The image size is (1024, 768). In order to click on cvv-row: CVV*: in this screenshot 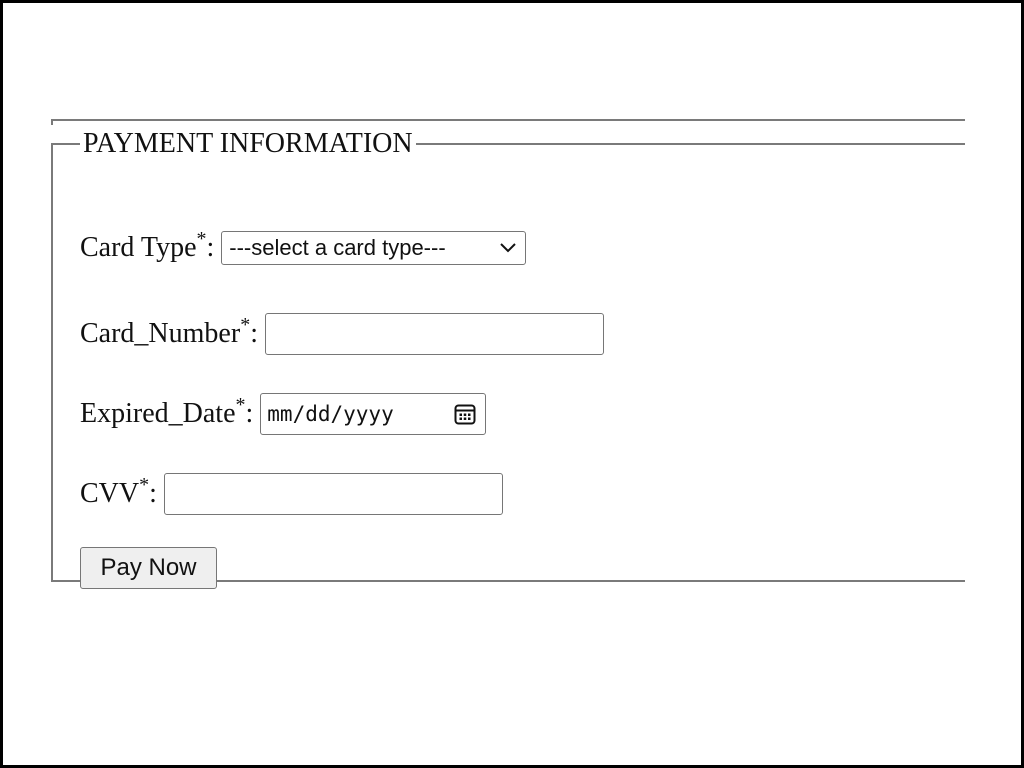, I will do `click(291, 494)`.